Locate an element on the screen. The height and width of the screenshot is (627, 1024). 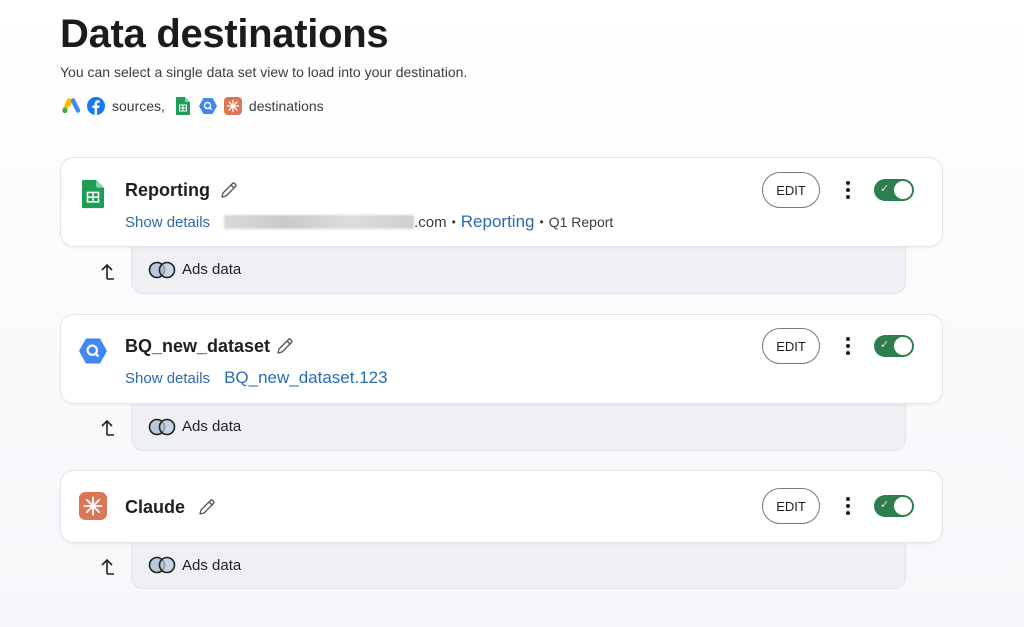
dataset-ref-link: BQ_new_dataset.123 is located at coordinates (306, 378).